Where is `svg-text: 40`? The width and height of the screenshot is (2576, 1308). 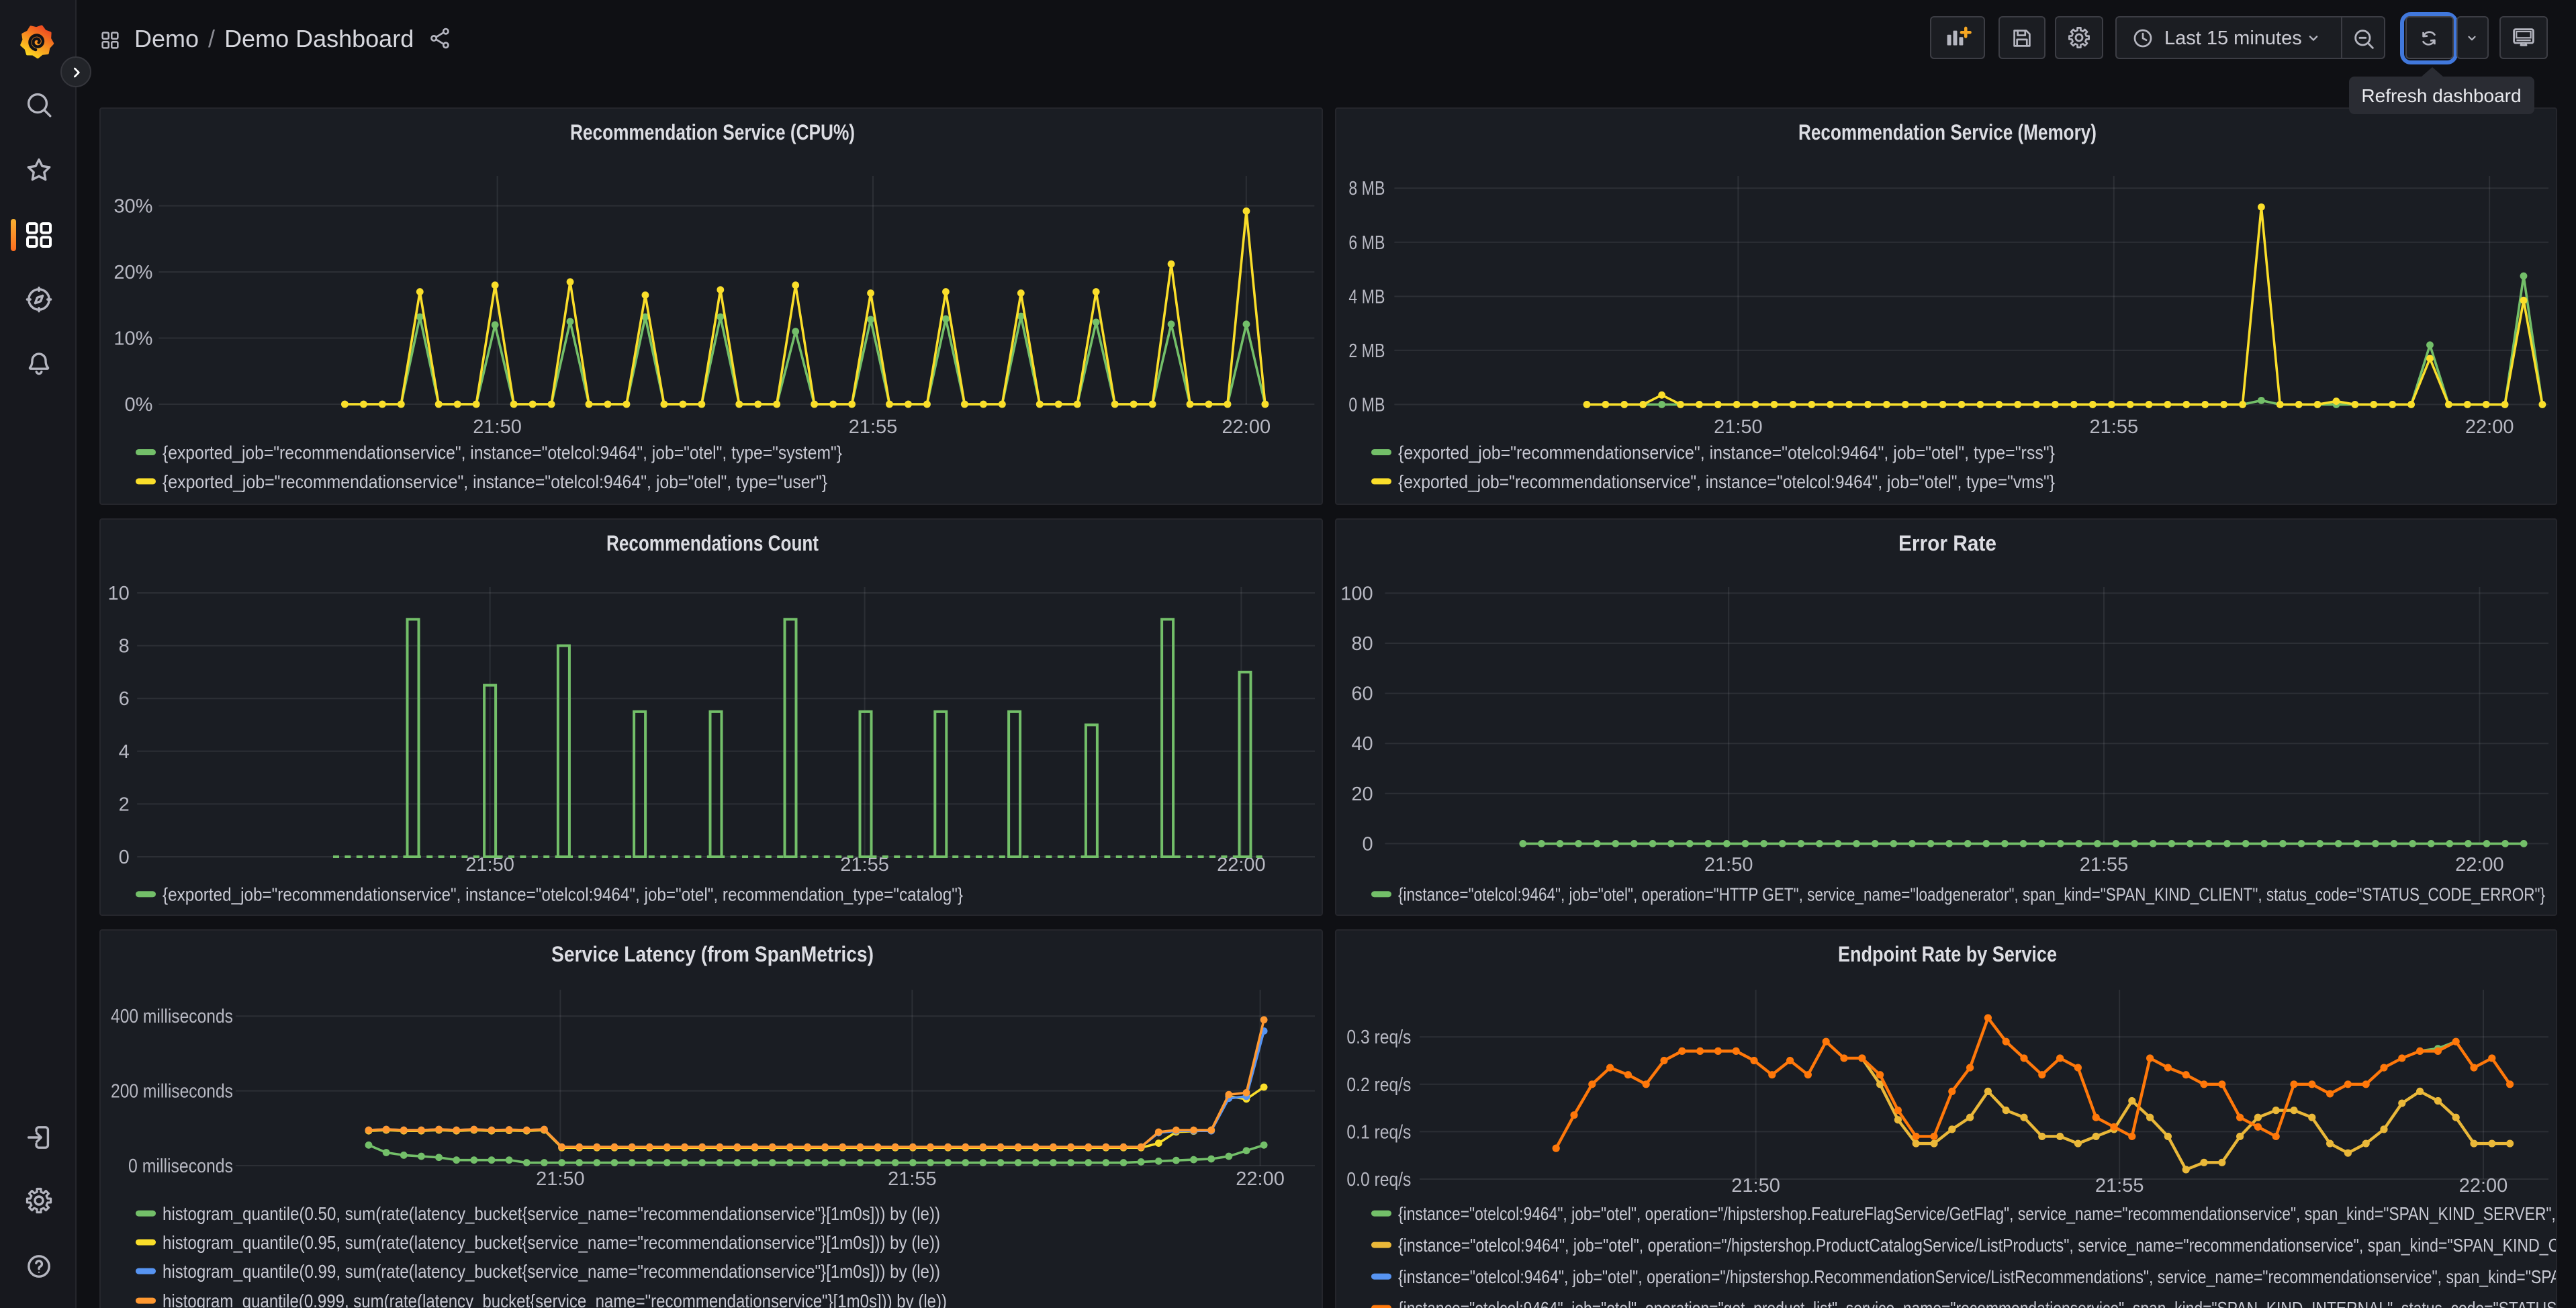 svg-text: 40 is located at coordinates (1361, 744).